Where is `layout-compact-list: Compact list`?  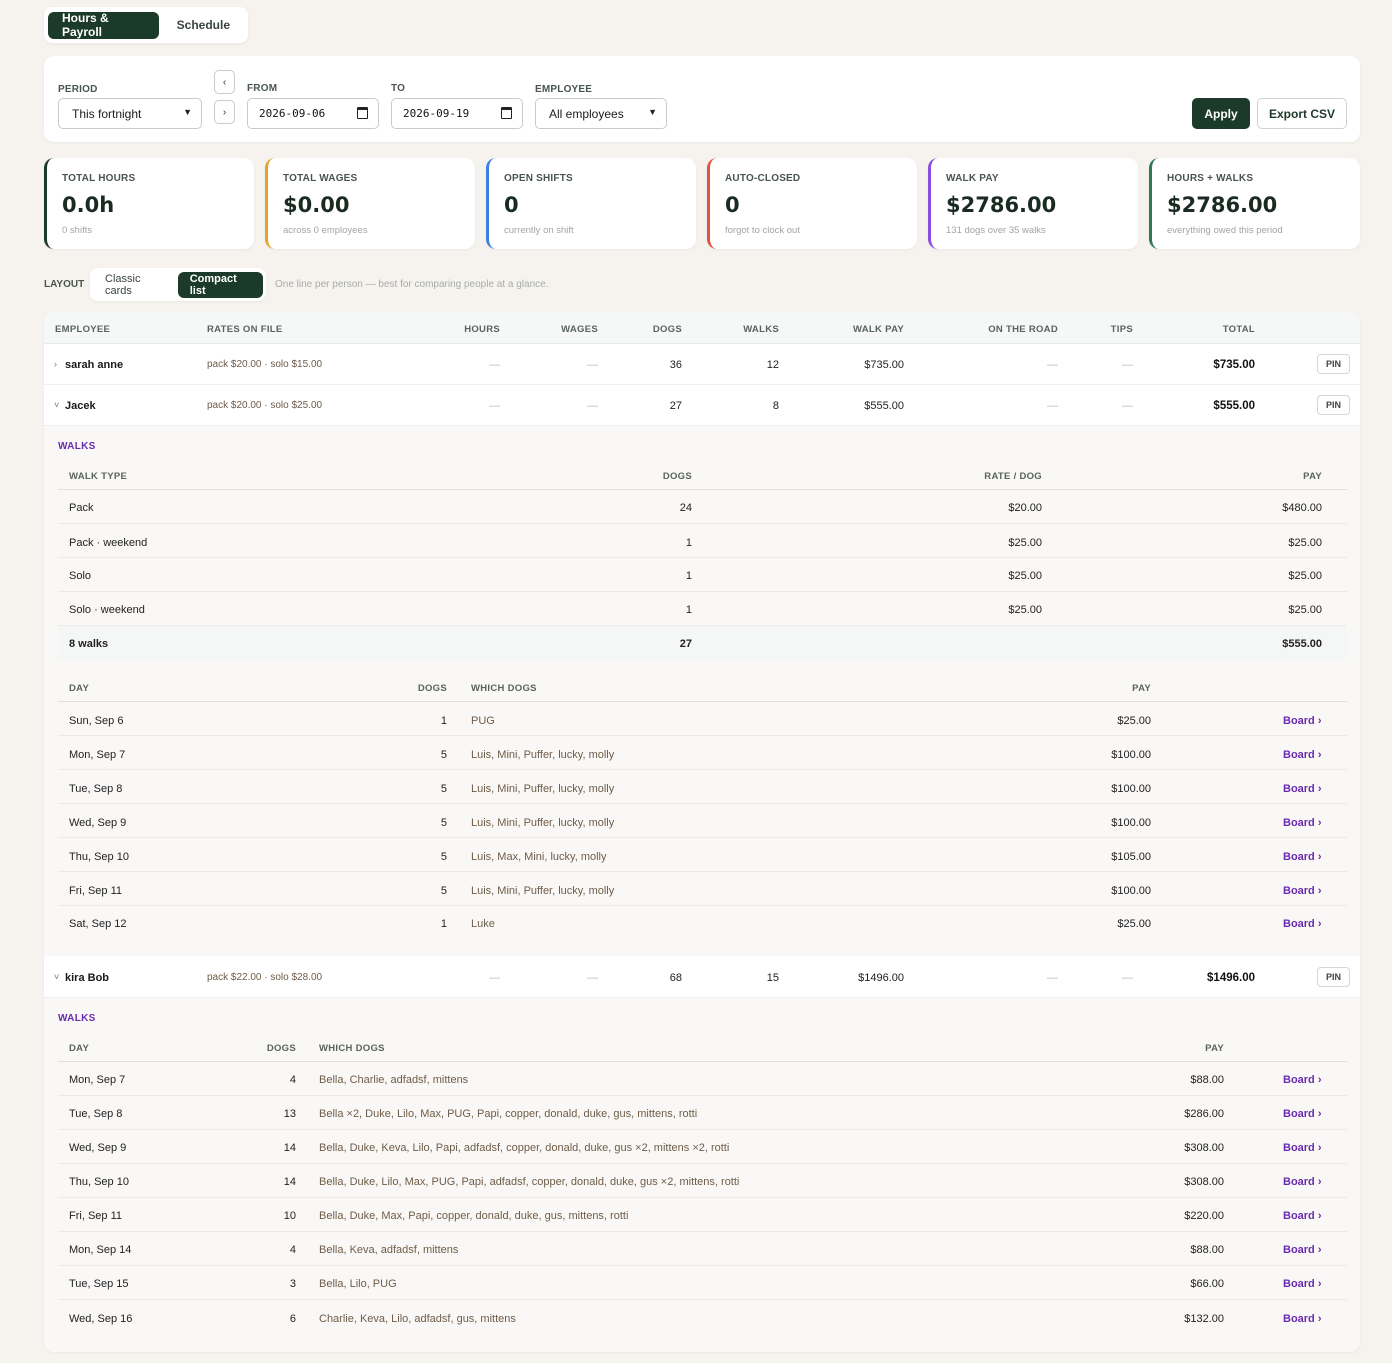 layout-compact-list: Compact list is located at coordinates (220, 284).